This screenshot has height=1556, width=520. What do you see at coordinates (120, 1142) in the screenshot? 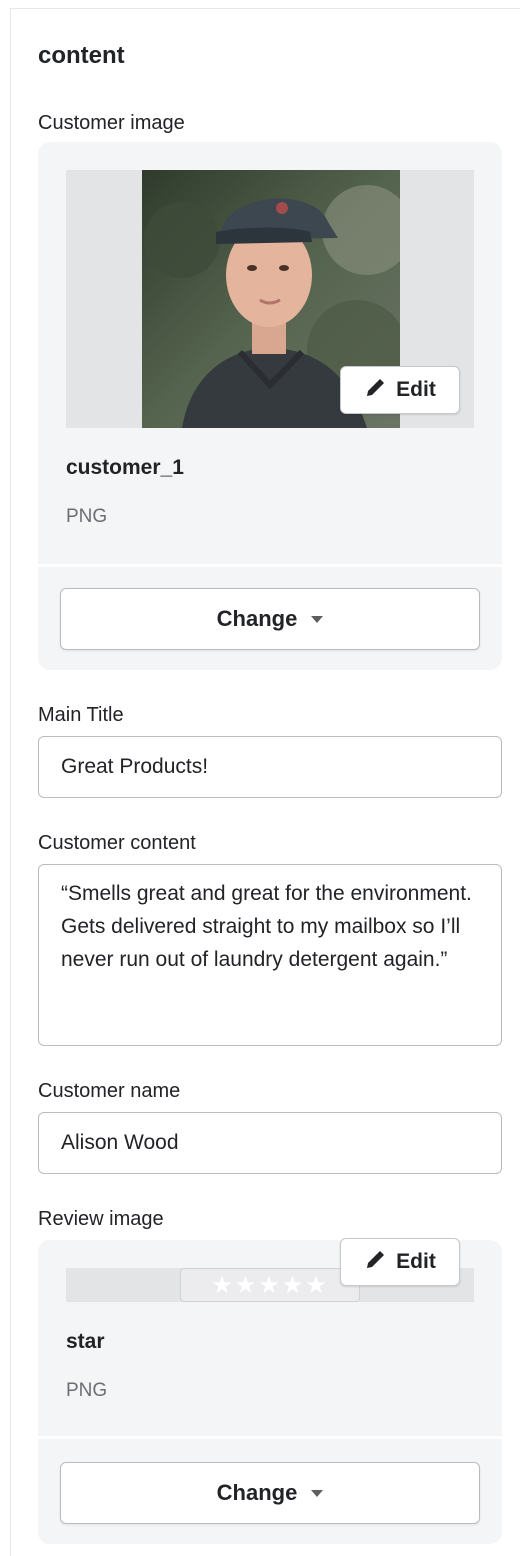
I see `customer-name-value: Alison Wood` at bounding box center [120, 1142].